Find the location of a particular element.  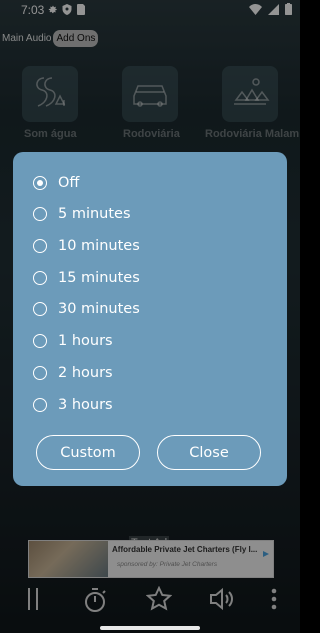

timer-option-3-hours: 3 hours is located at coordinates (73, 405).